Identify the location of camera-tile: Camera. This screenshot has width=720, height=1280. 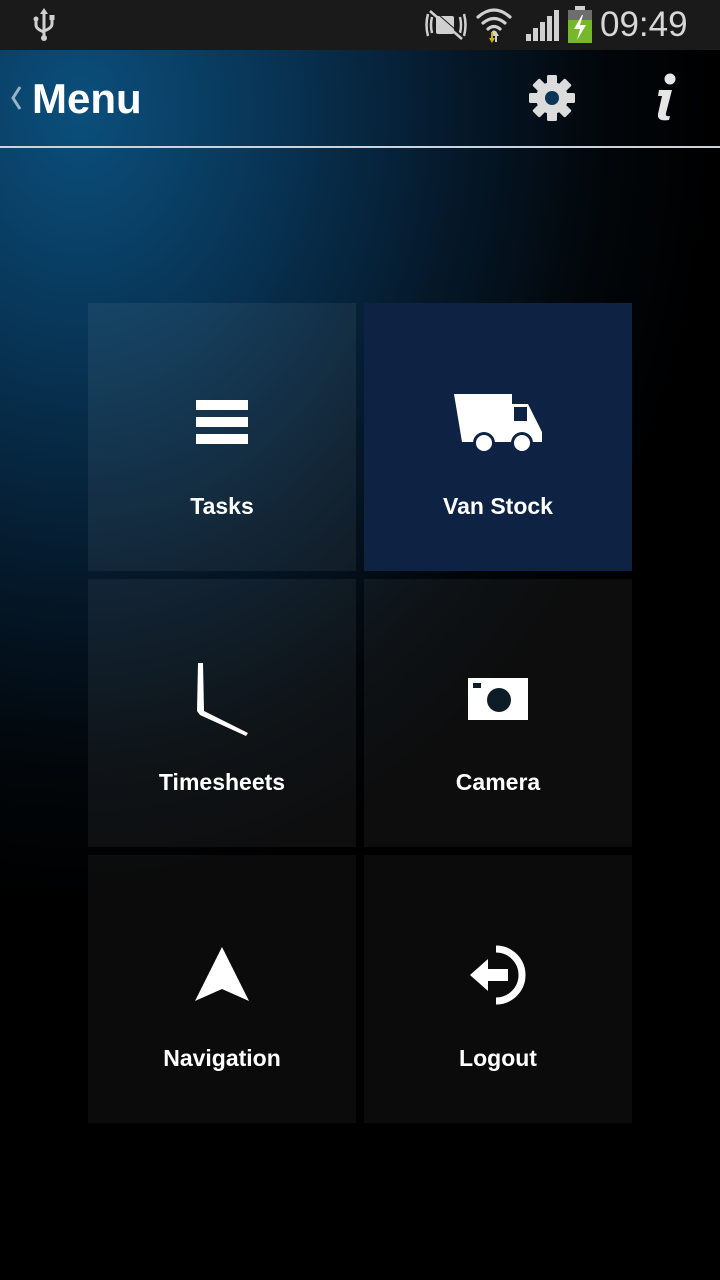
(498, 713).